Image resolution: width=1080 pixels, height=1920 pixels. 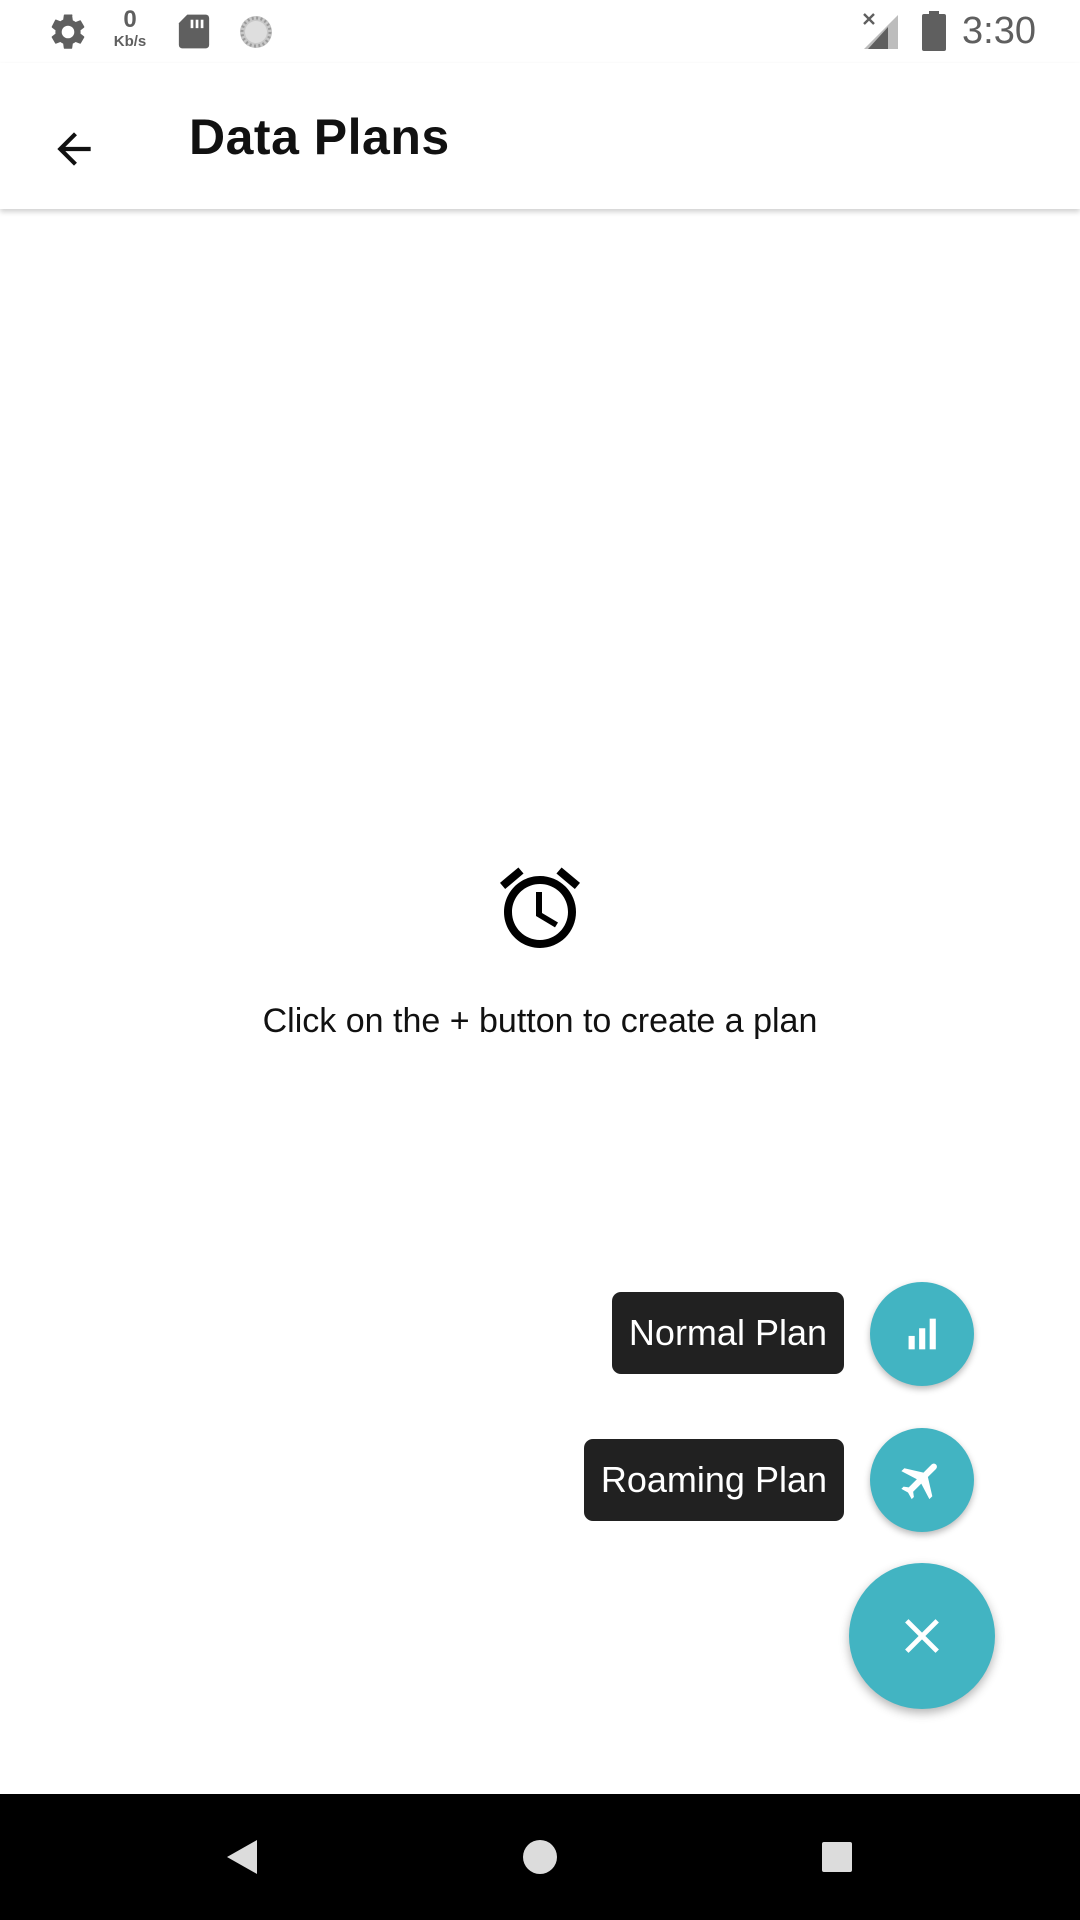 I want to click on nav-recents-icon, so click(x=837, y=1857).